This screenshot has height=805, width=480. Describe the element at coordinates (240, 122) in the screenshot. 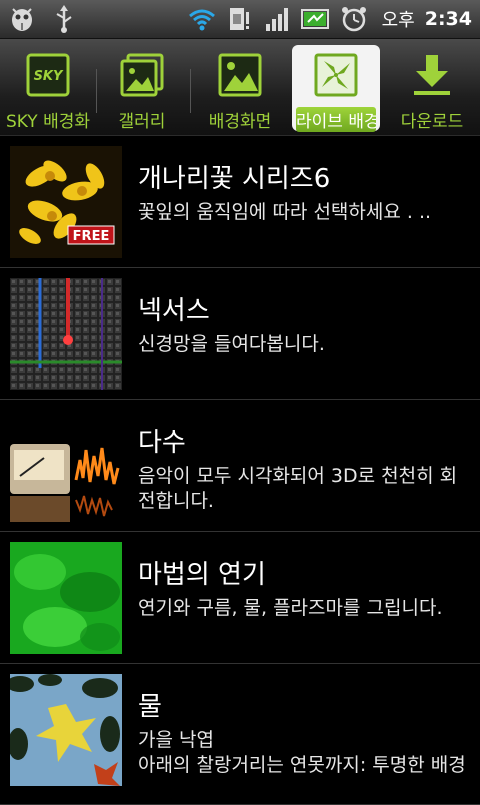

I see `tab-label: 배경화면` at that location.